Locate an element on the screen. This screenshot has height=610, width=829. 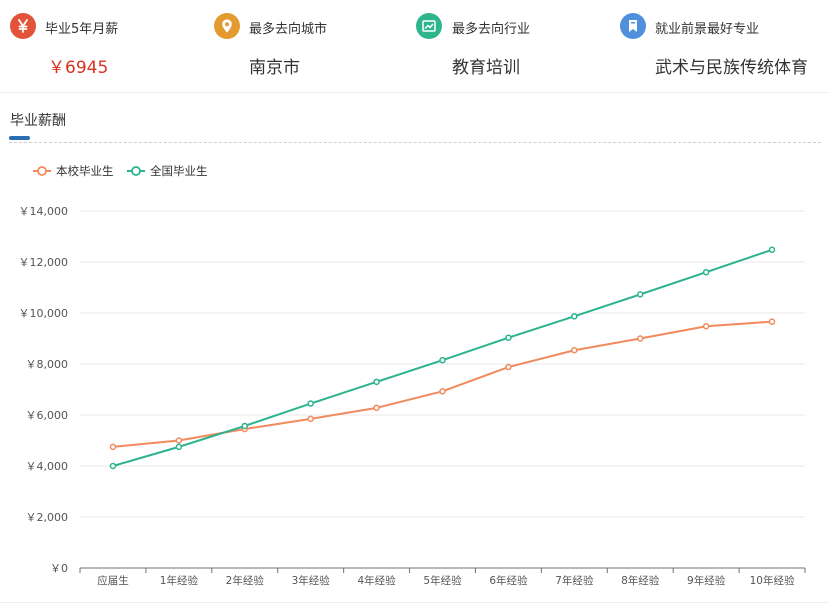
stat-value: 教育培训 is located at coordinates (486, 68).